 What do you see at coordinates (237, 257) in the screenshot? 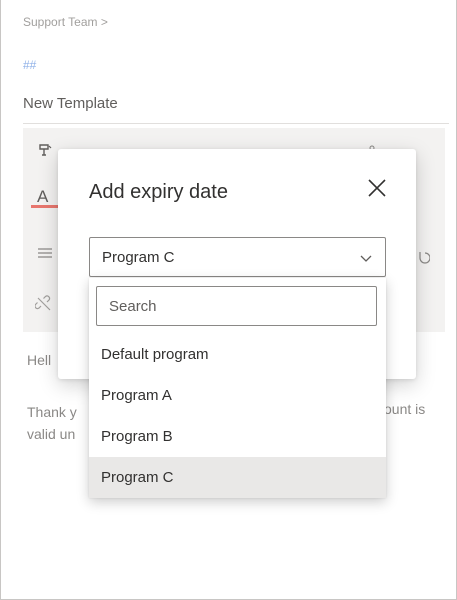
I see `program-select: Program C` at bounding box center [237, 257].